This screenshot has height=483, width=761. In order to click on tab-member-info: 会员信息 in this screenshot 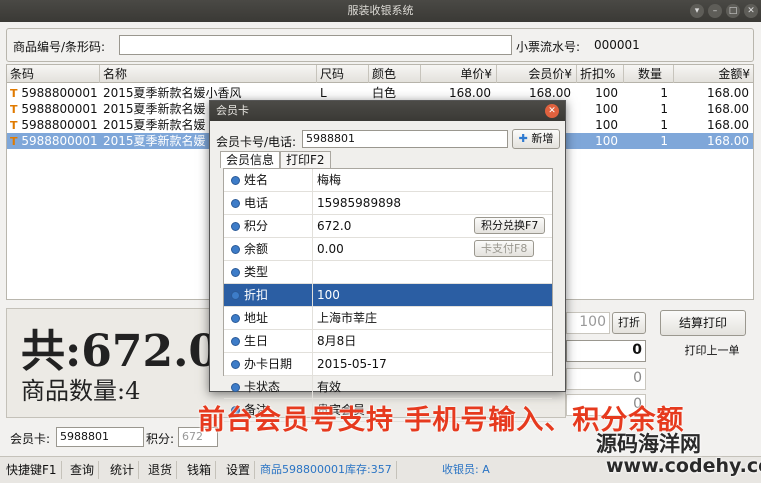, I will do `click(250, 159)`.